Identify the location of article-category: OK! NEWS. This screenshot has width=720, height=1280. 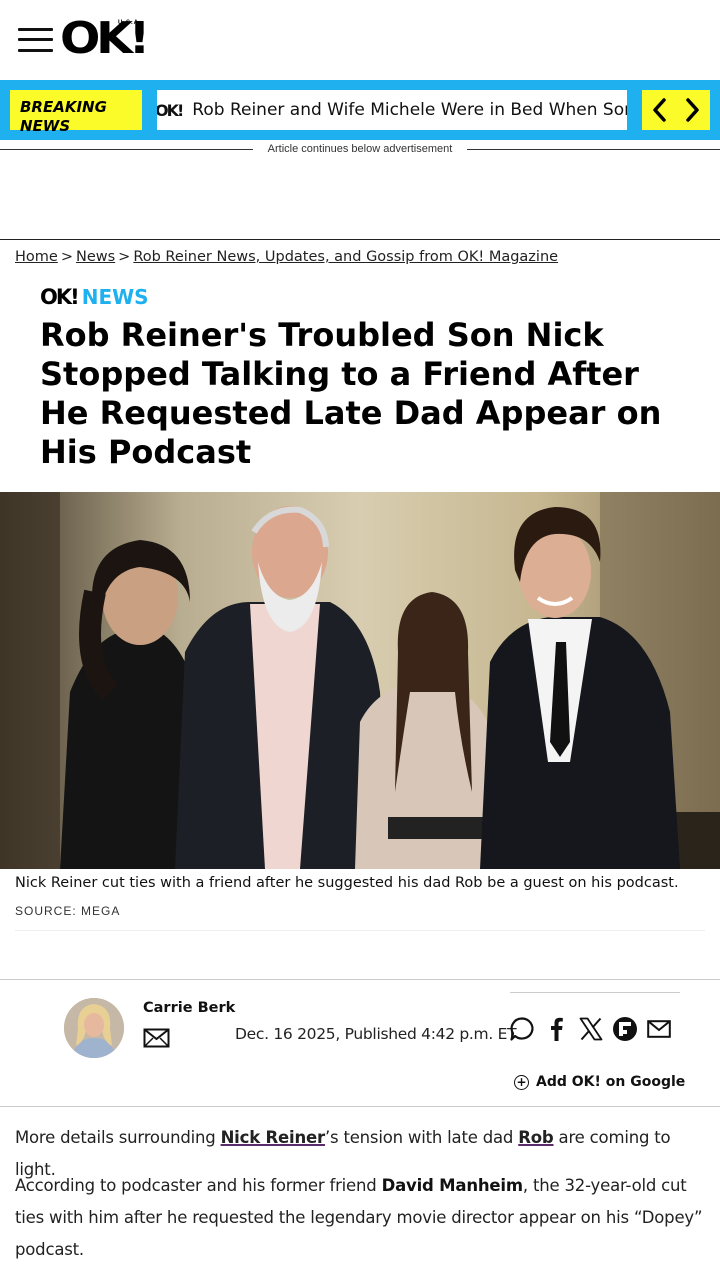
(94, 297).